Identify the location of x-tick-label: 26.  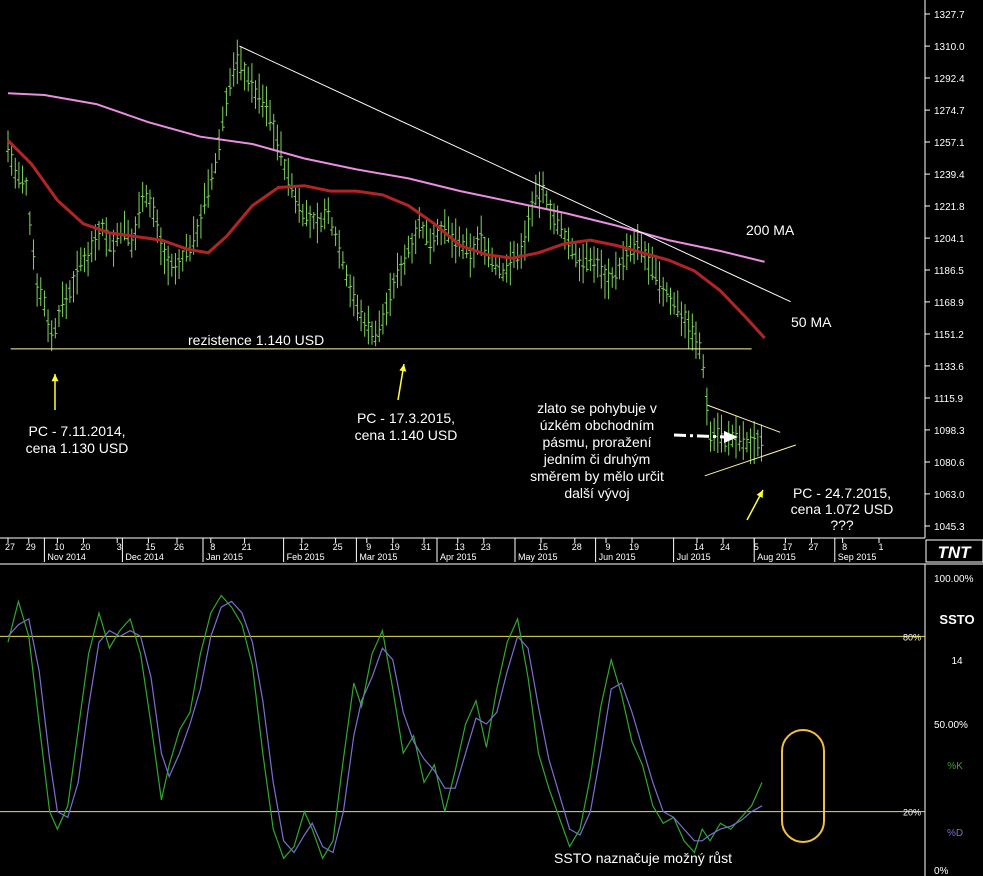
(179, 547).